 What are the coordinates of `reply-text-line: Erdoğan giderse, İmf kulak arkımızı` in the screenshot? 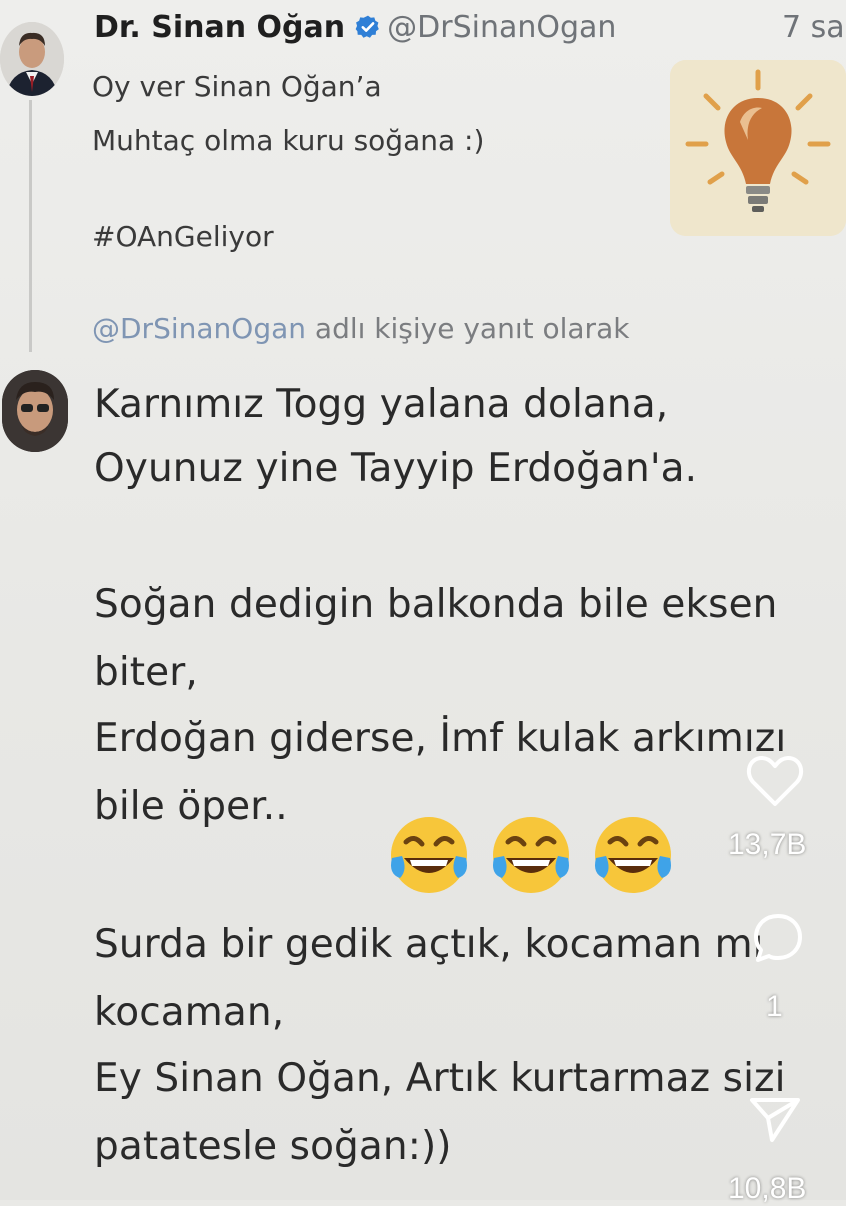 It's located at (440, 738).